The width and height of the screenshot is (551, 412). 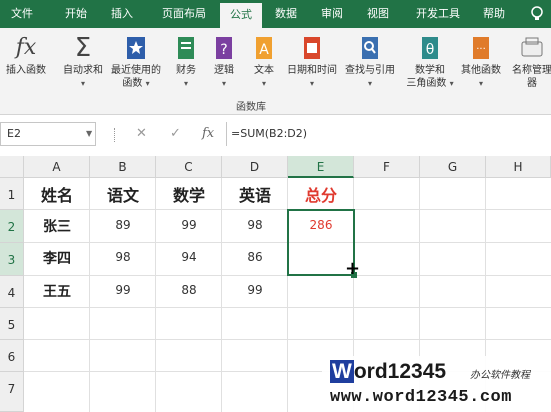 What do you see at coordinates (57, 226) in the screenshot?
I see `table-cell-name: 张三` at bounding box center [57, 226].